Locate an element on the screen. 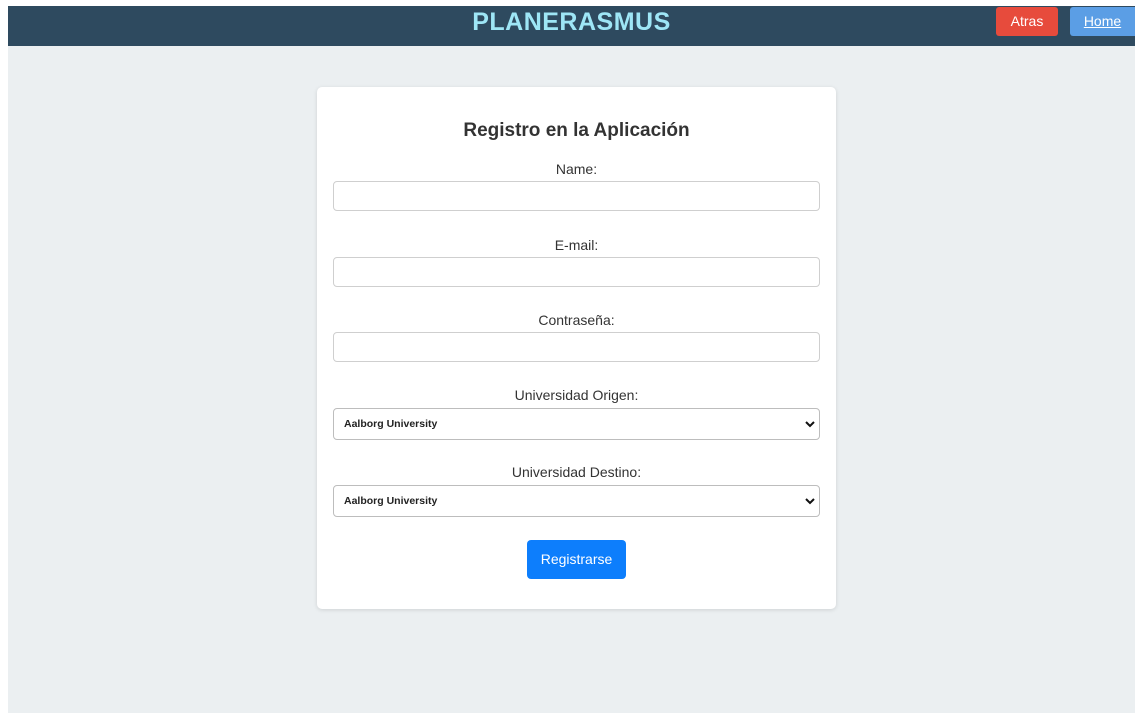 Image resolution: width=1135 pixels, height=713 pixels. email-input is located at coordinates (576, 272).